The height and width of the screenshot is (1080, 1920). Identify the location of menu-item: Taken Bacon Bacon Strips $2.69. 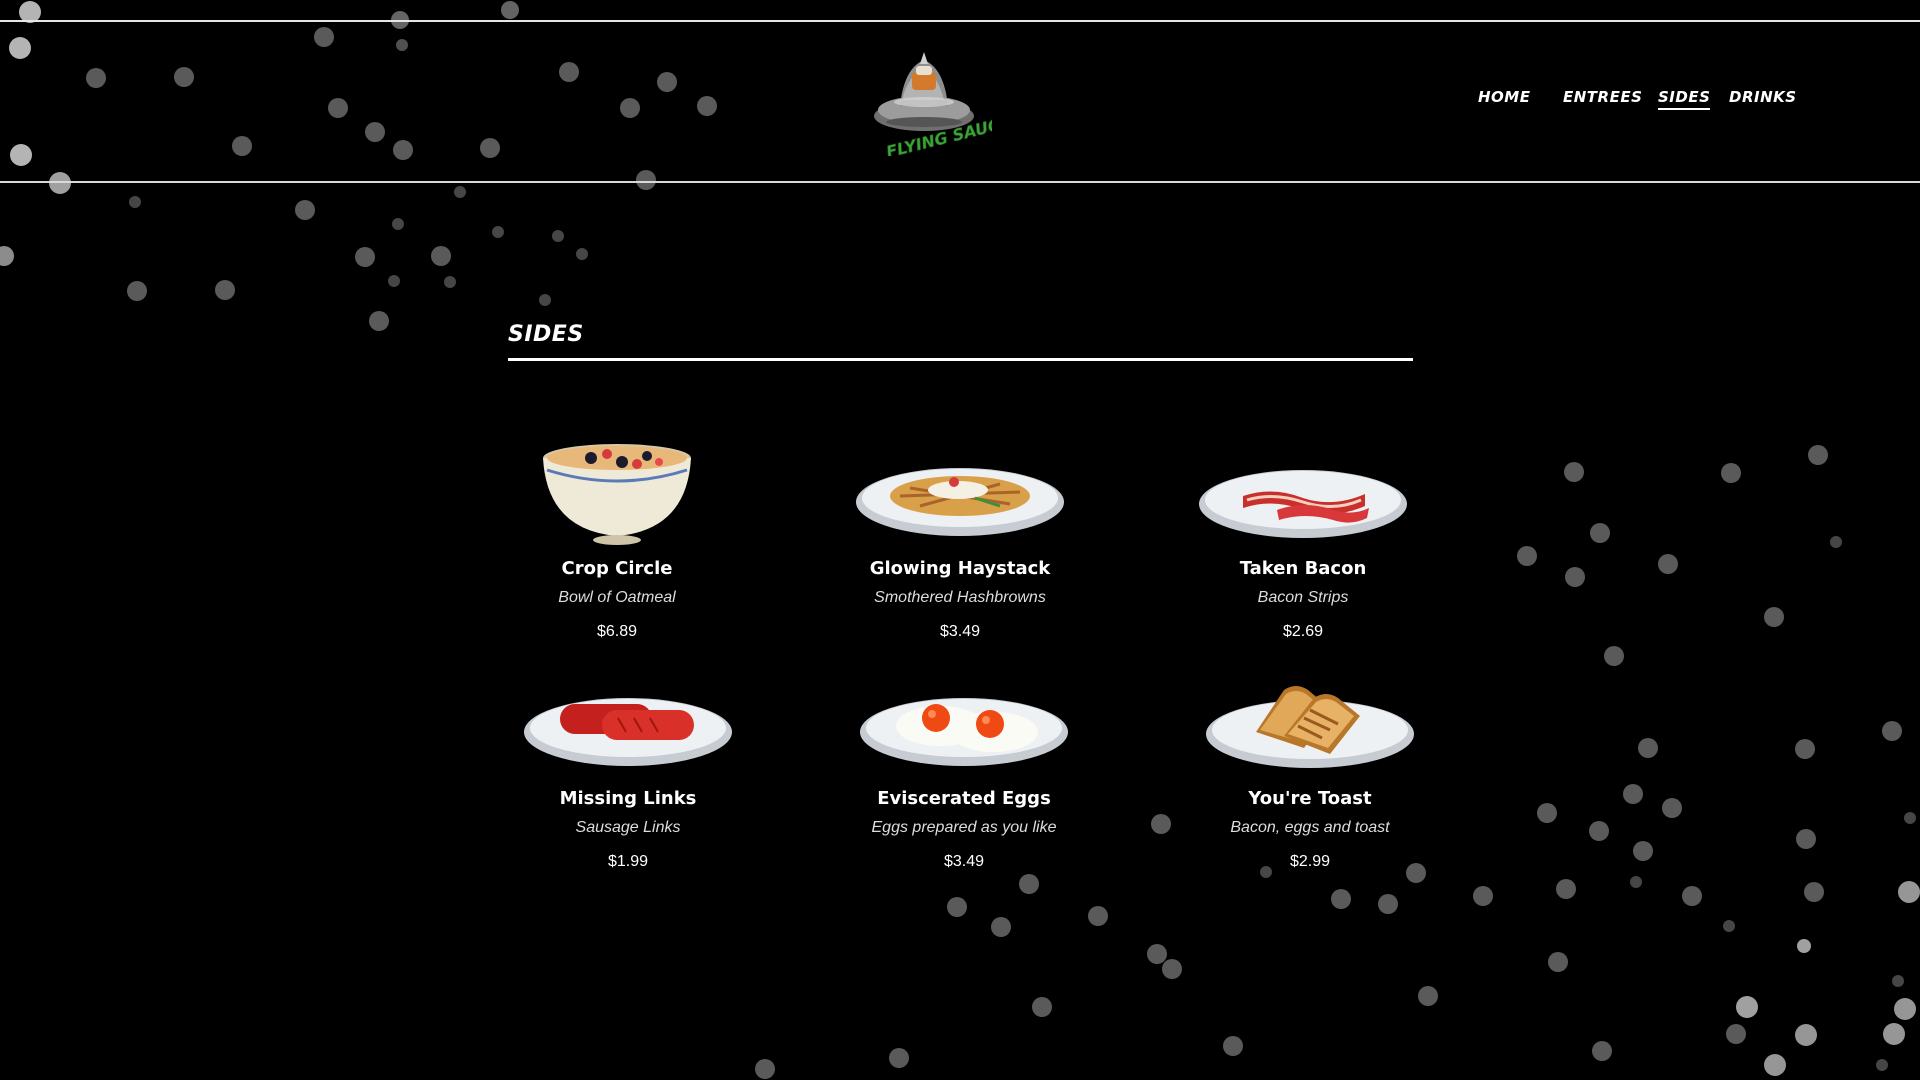
(1303, 540).